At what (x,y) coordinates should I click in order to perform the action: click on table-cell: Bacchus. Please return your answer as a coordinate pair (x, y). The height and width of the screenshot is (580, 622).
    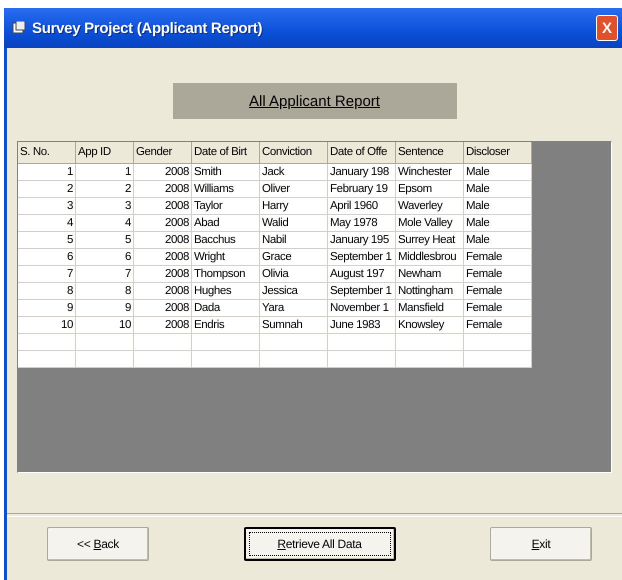
    Looking at the image, I should click on (226, 240).